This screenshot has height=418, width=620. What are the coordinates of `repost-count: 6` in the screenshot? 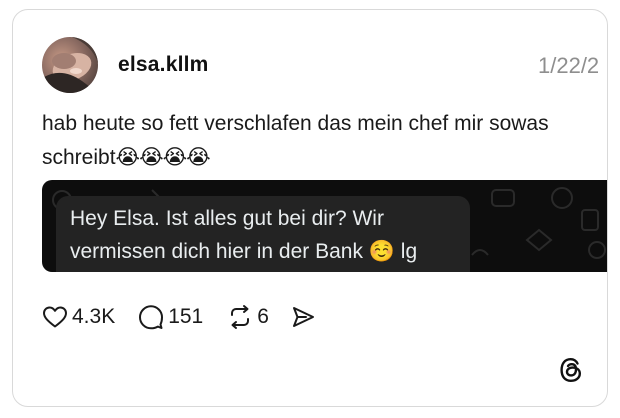 It's located at (263, 316).